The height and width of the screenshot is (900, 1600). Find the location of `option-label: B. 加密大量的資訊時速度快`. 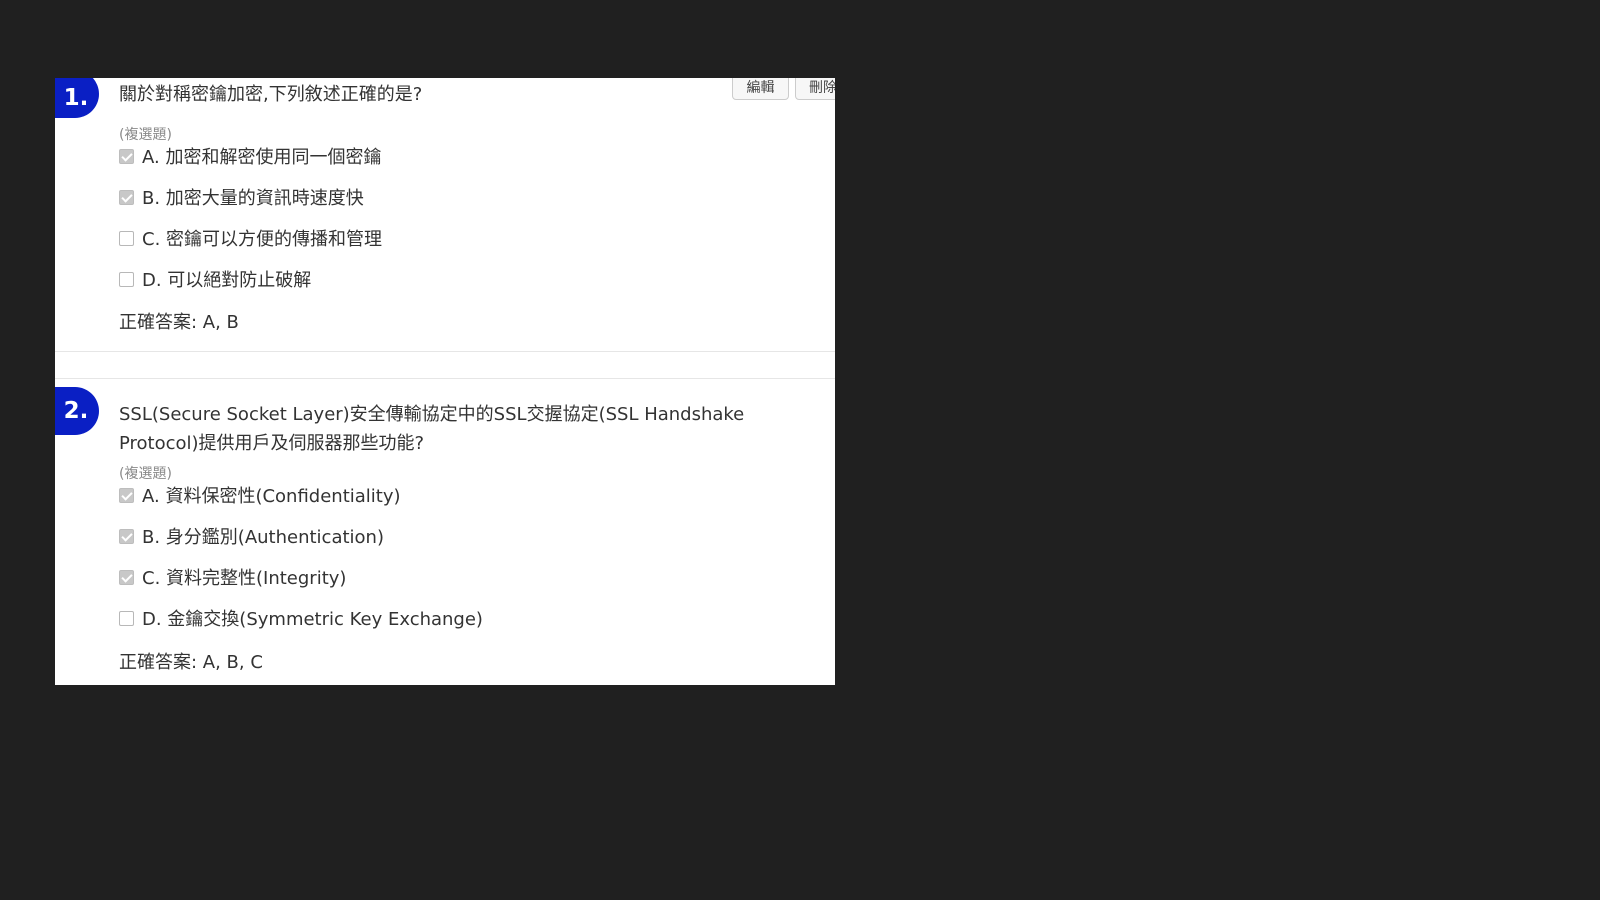

option-label: B. 加密大量的資訊時速度快 is located at coordinates (253, 198).